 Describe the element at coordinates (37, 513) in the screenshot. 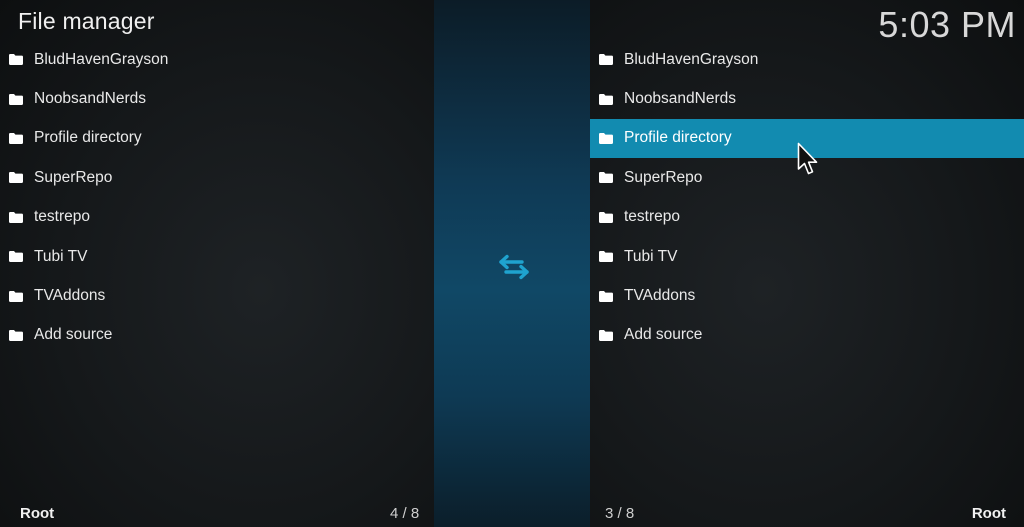

I see `left-footer-path: Root` at that location.